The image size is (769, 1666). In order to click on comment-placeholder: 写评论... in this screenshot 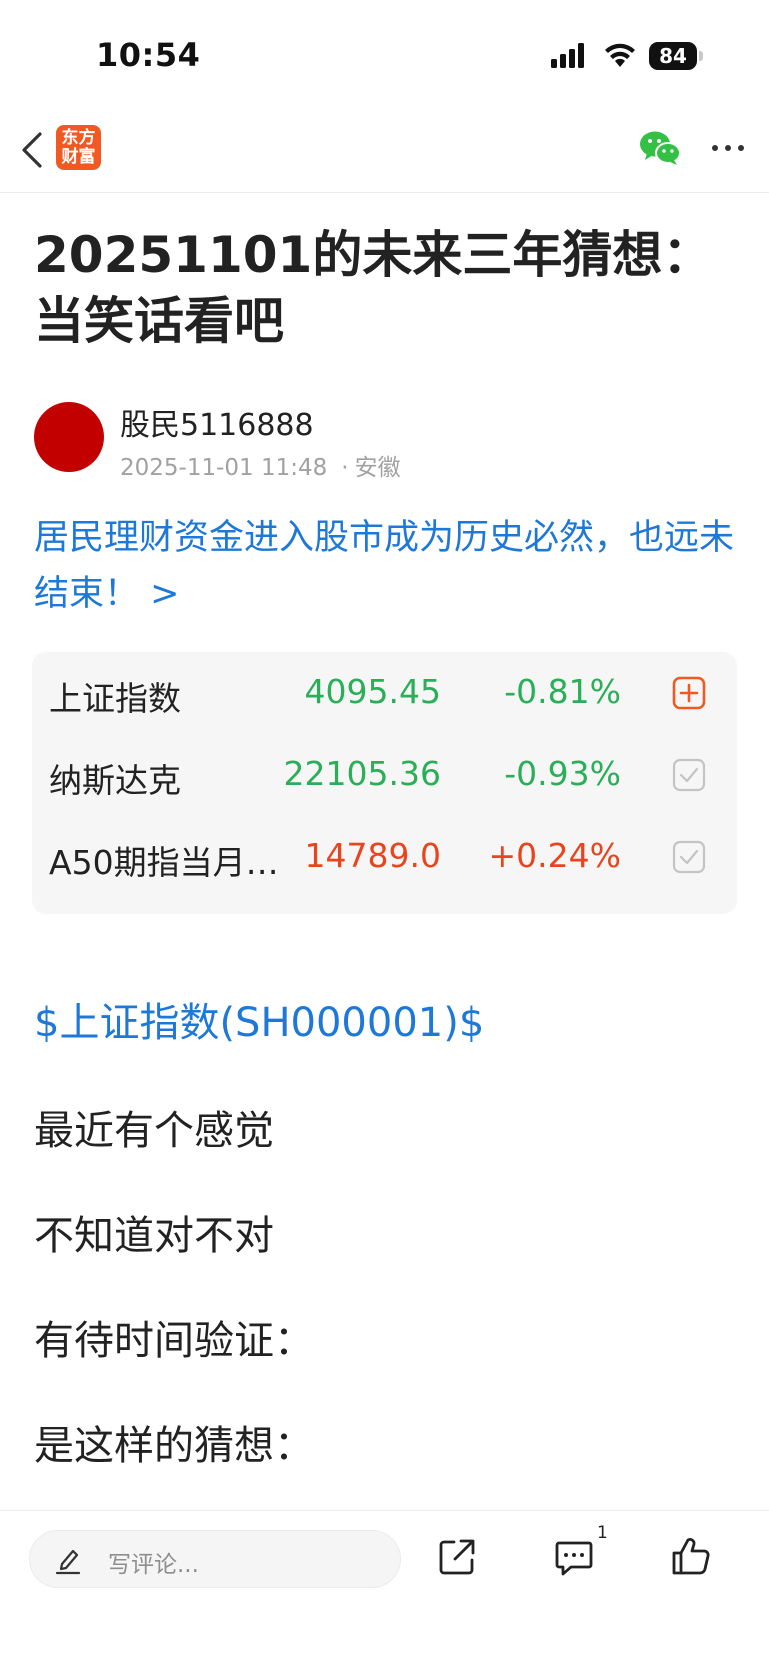, I will do `click(153, 1565)`.